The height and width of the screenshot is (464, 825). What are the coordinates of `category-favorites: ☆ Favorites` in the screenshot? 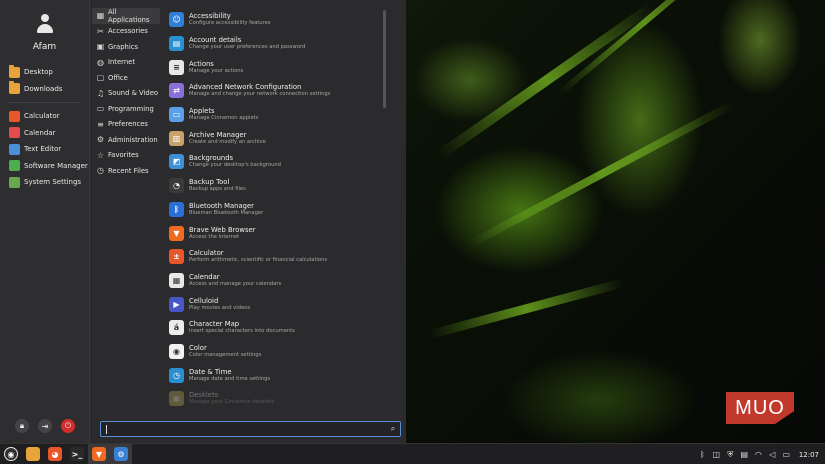 It's located at (126, 156).